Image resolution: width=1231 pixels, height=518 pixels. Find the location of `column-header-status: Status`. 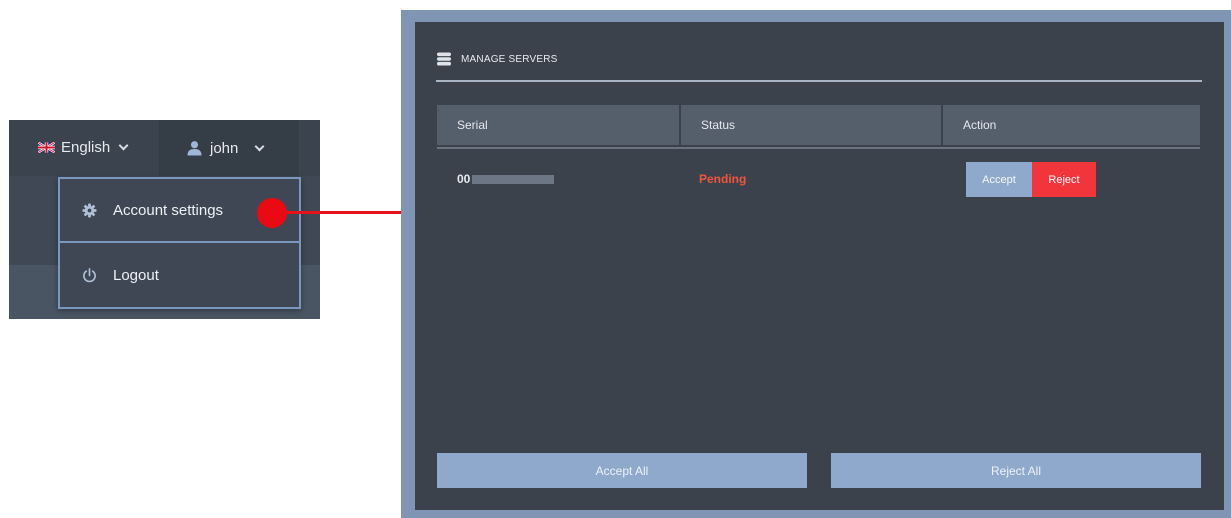

column-header-status: Status is located at coordinates (812, 125).